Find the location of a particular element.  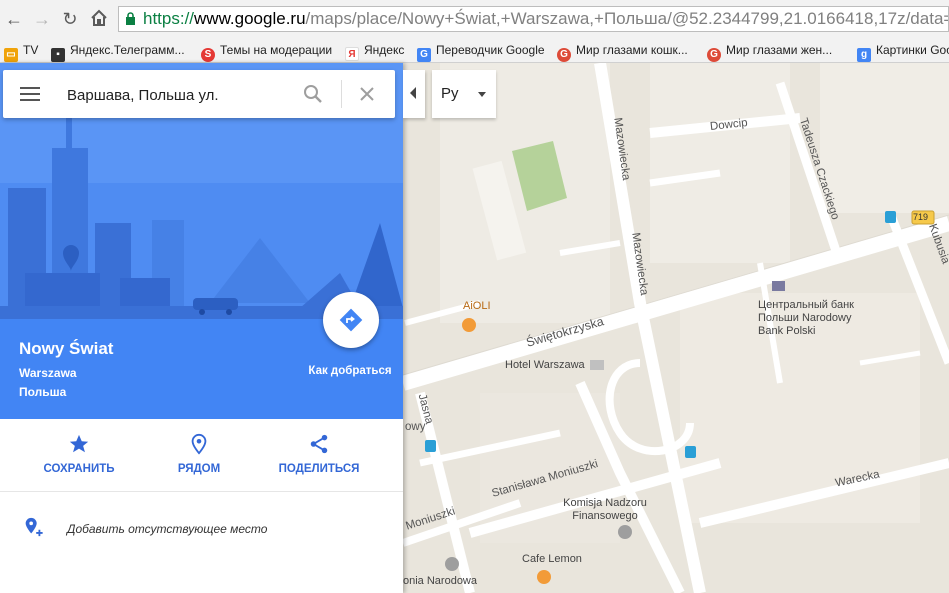

share-button: ПОДЕЛИТЬСЯ is located at coordinates (319, 454).